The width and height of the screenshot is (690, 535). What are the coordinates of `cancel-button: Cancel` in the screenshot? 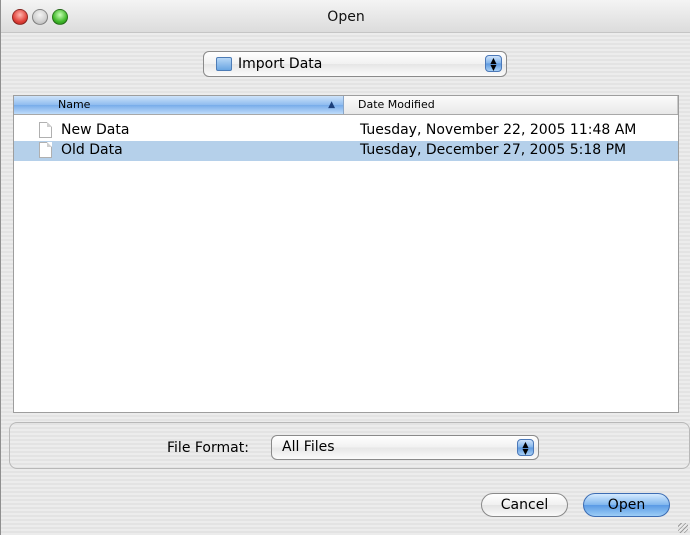 It's located at (524, 505).